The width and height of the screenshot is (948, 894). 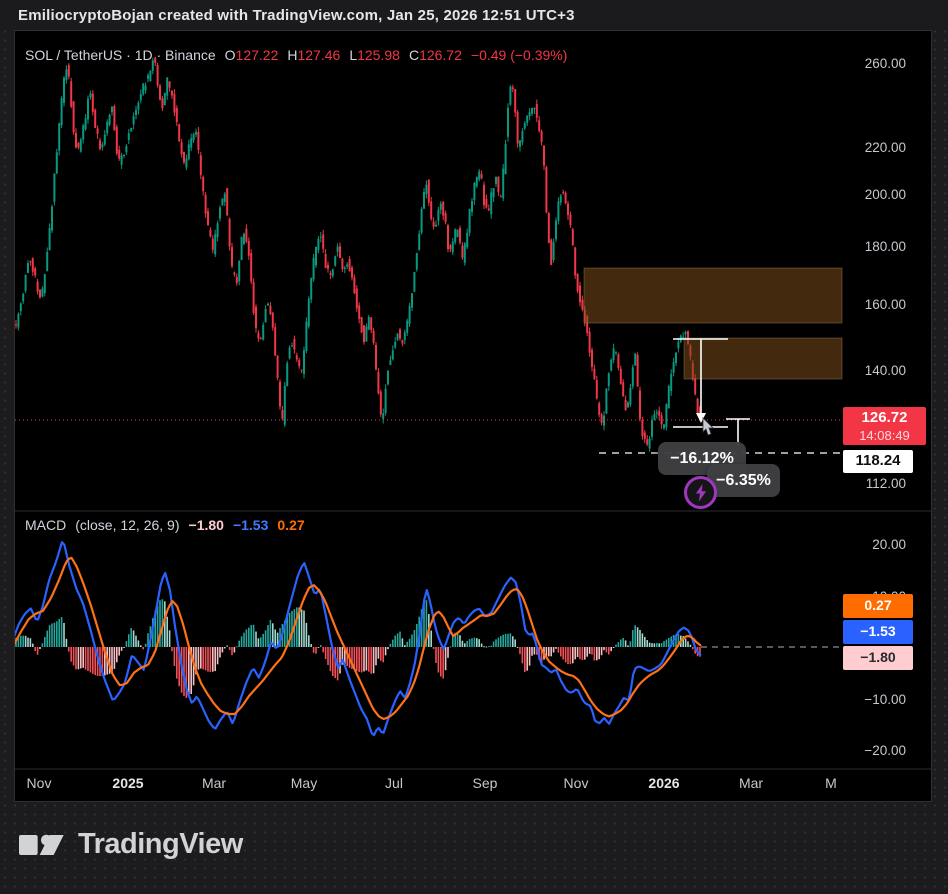 I want to click on level-price-label: 118.24, so click(x=878, y=461).